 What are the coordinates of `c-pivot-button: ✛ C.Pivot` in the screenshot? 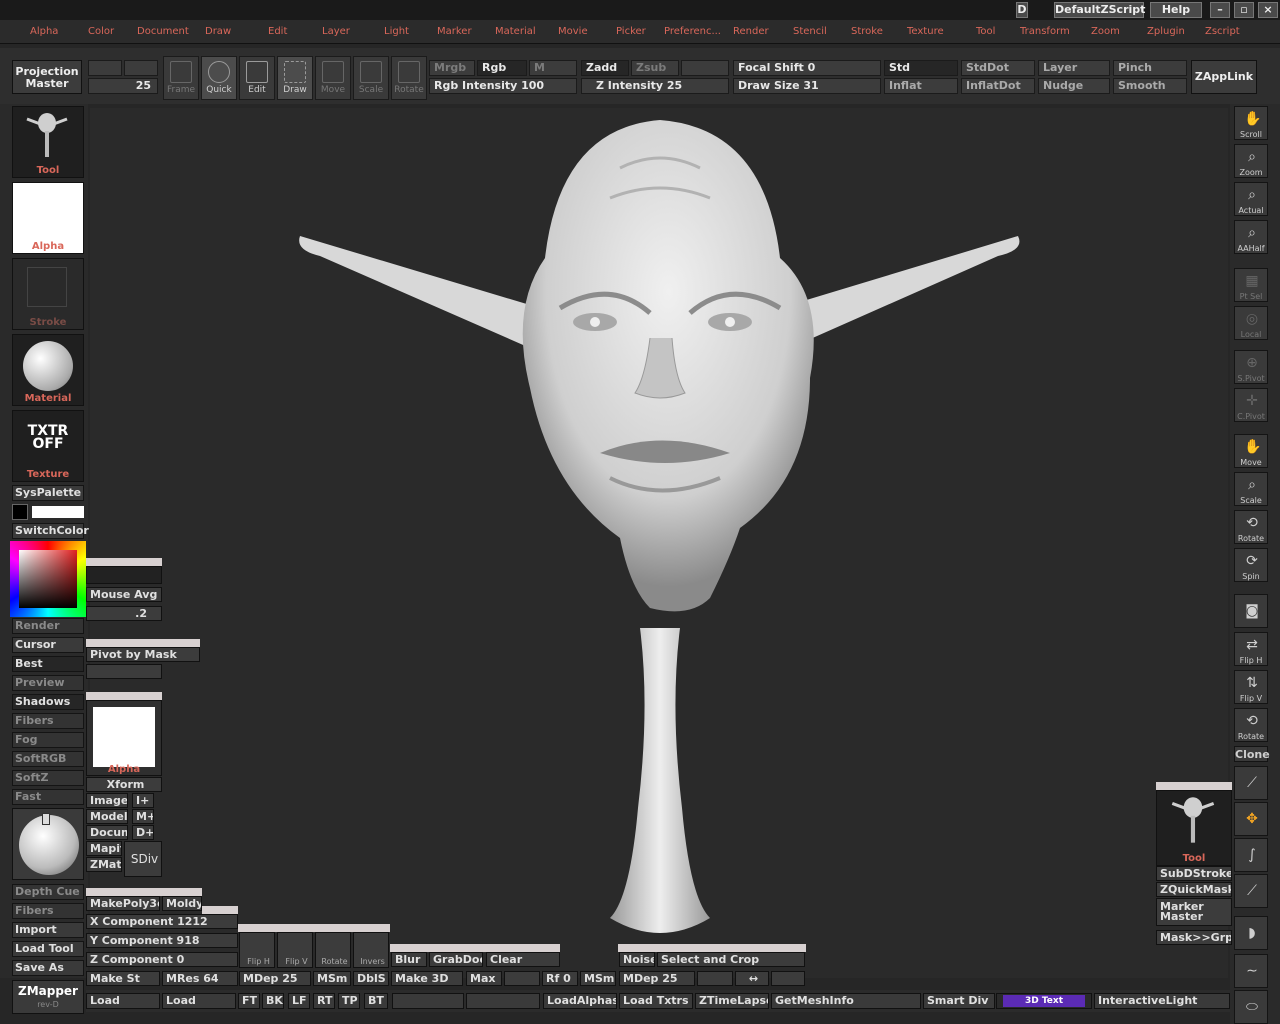 It's located at (1251, 405).